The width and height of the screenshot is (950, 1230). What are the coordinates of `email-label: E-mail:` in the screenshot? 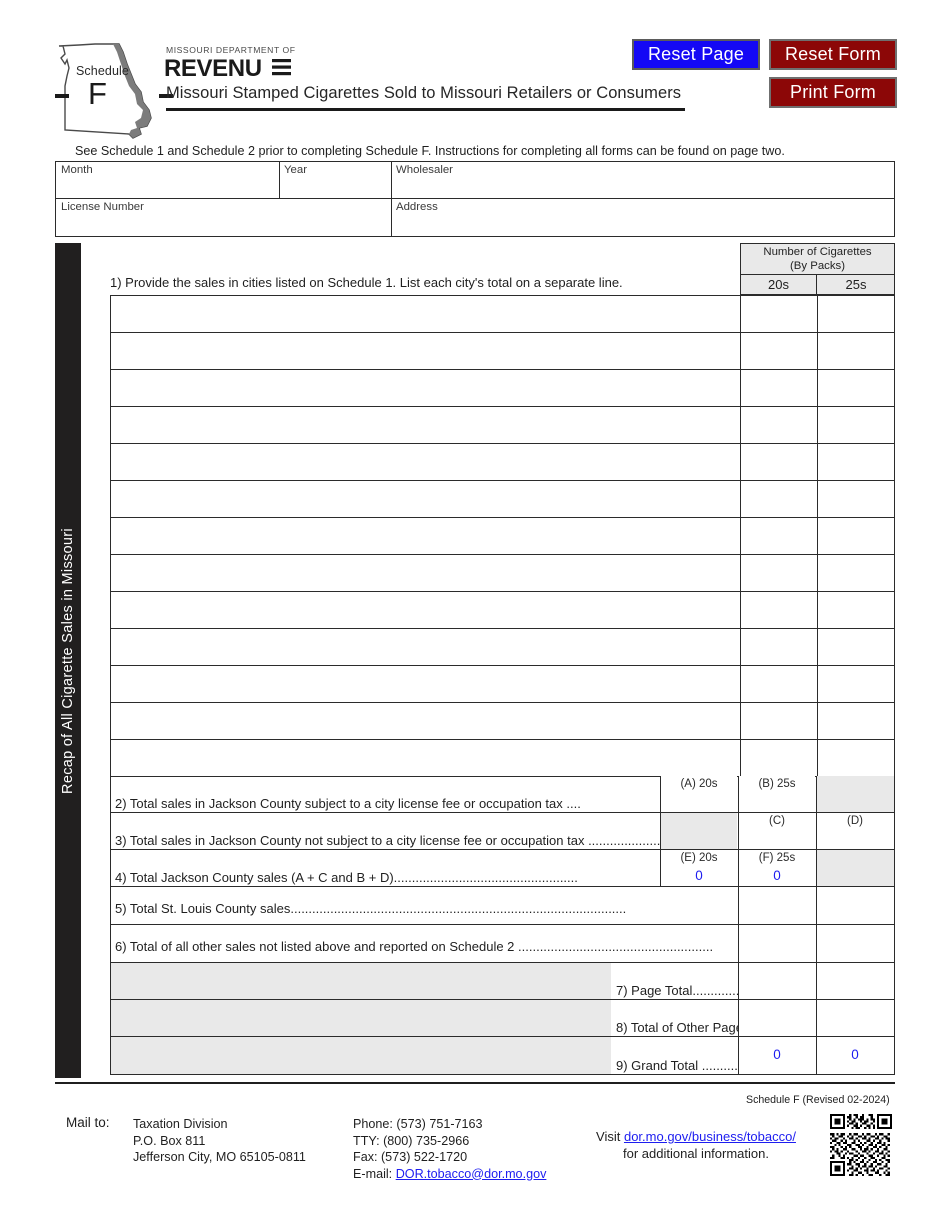 It's located at (373, 1173).